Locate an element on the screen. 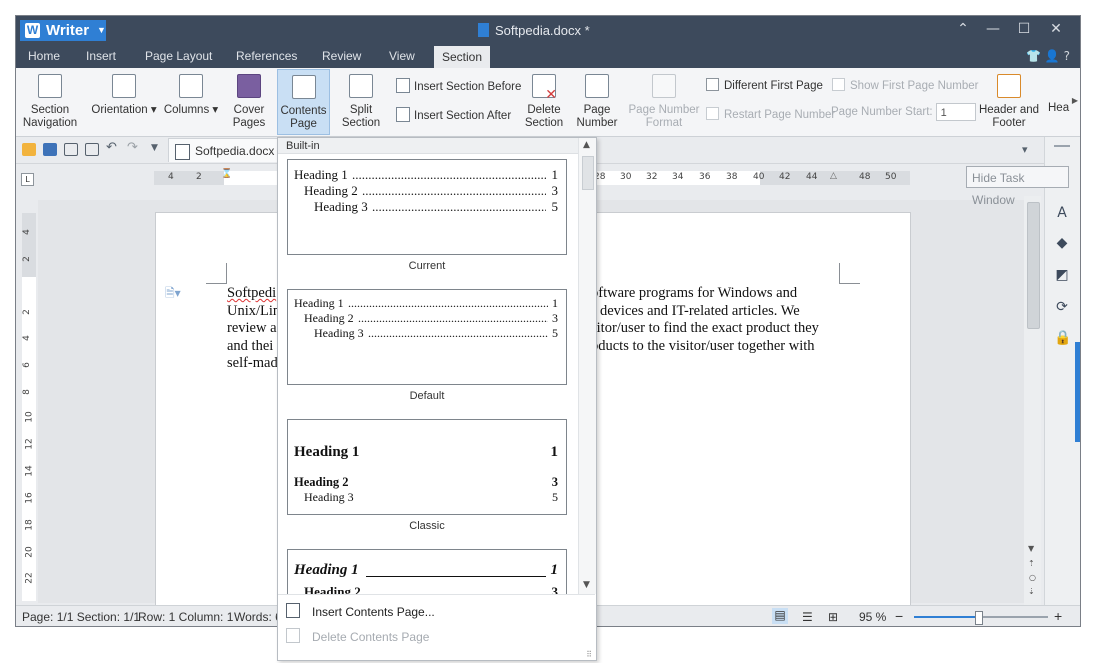 The height and width of the screenshot is (663, 1096). cover-pages-button: Cover Pages is located at coordinates (249, 101).